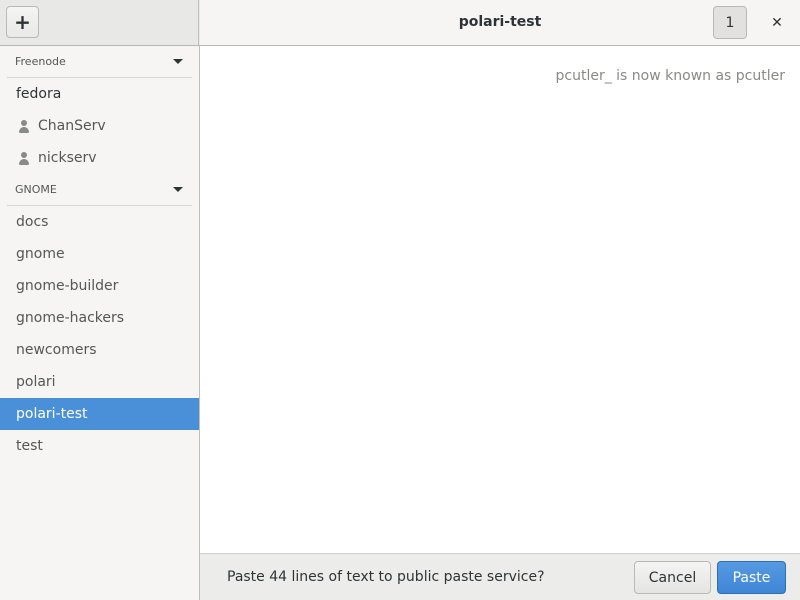 The image size is (800, 600). I want to click on network-name: Freenode, so click(40, 61).